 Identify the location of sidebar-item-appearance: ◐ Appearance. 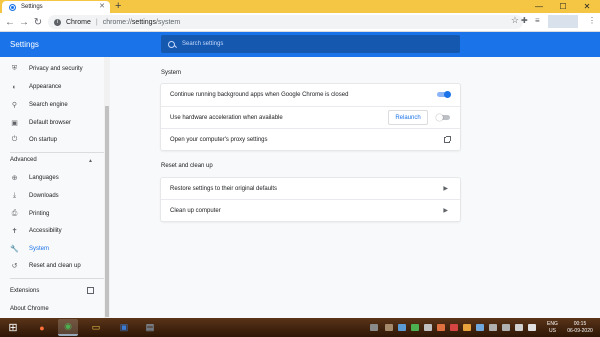
(52, 87).